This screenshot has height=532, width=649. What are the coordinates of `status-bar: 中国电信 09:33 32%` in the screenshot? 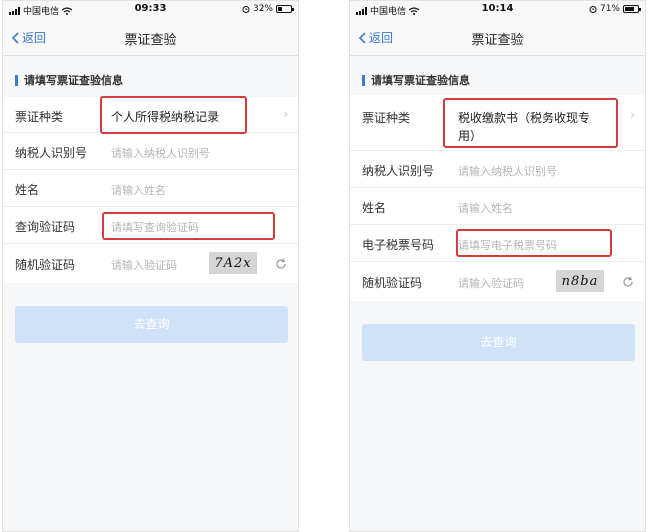 It's located at (150, 10).